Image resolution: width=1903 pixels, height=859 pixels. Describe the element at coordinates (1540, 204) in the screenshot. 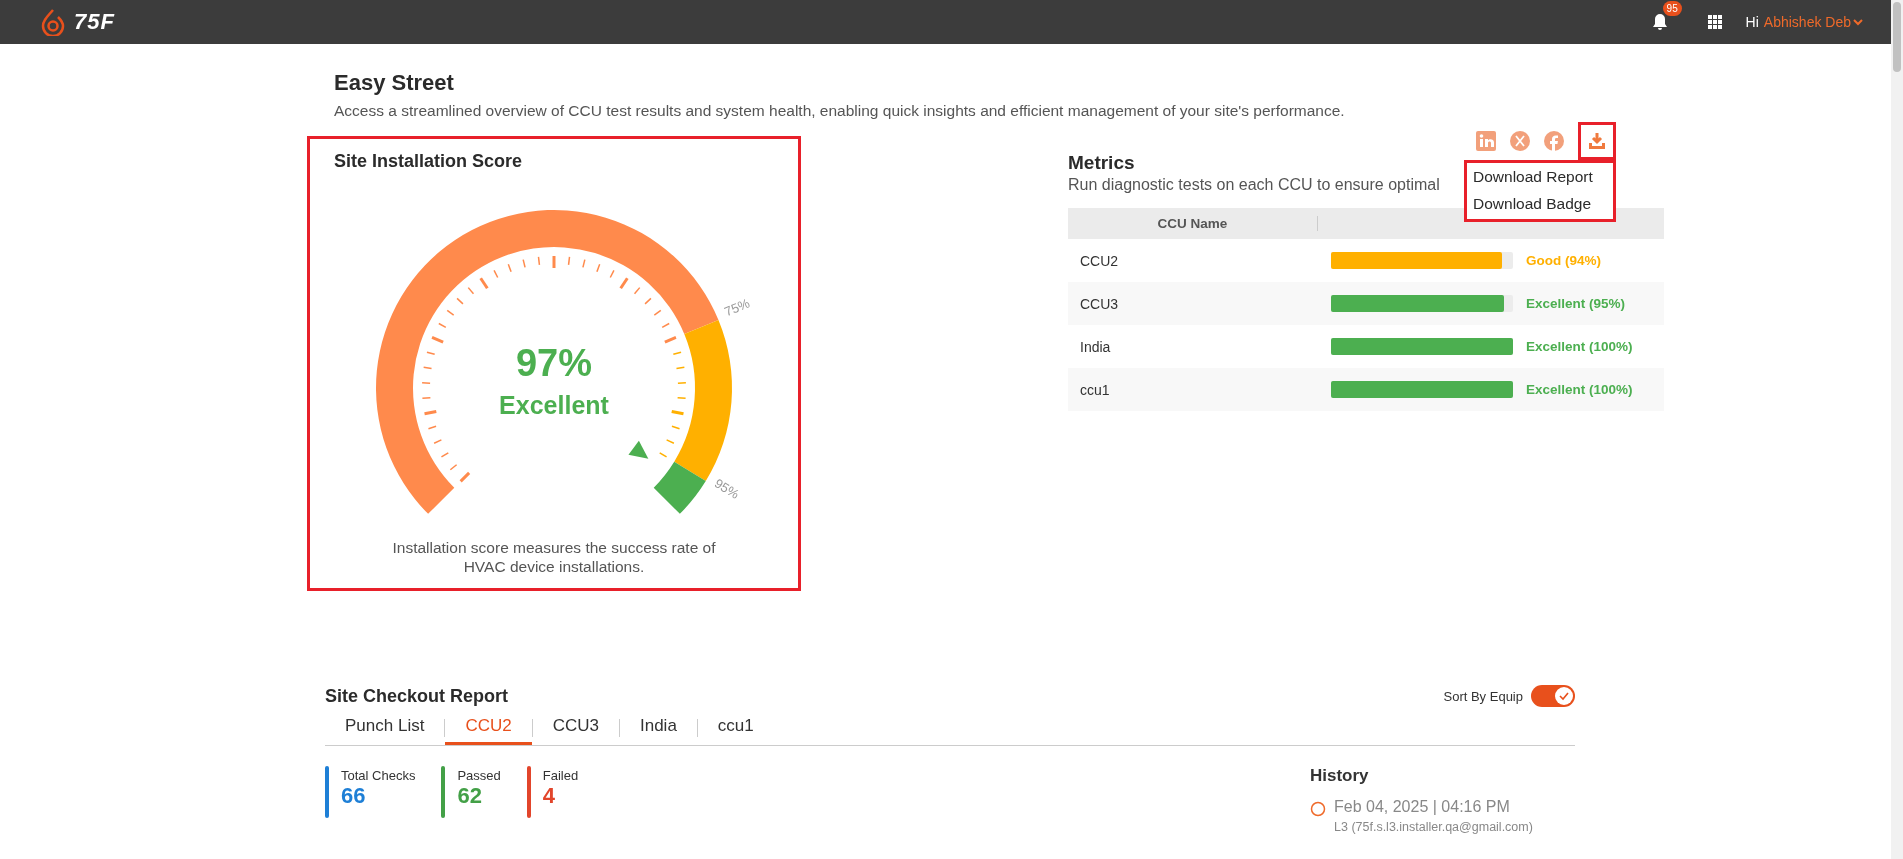

I see `menu-item: Download Badge` at that location.